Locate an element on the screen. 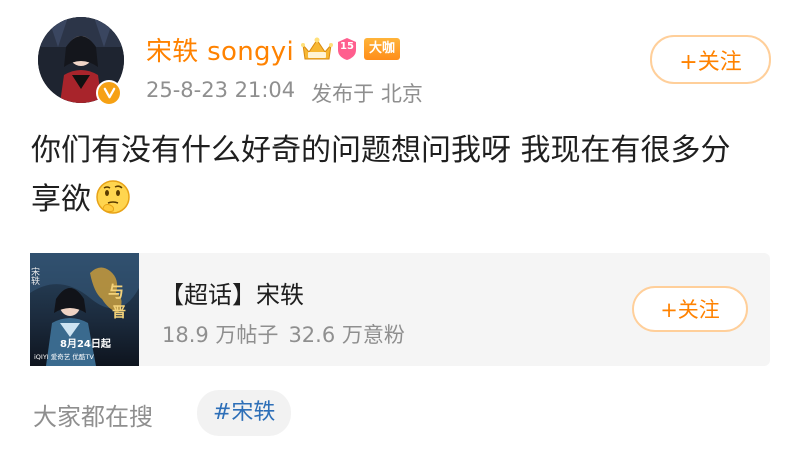 The height and width of the screenshot is (473, 800). svg-text: 与 is located at coordinates (116, 291).